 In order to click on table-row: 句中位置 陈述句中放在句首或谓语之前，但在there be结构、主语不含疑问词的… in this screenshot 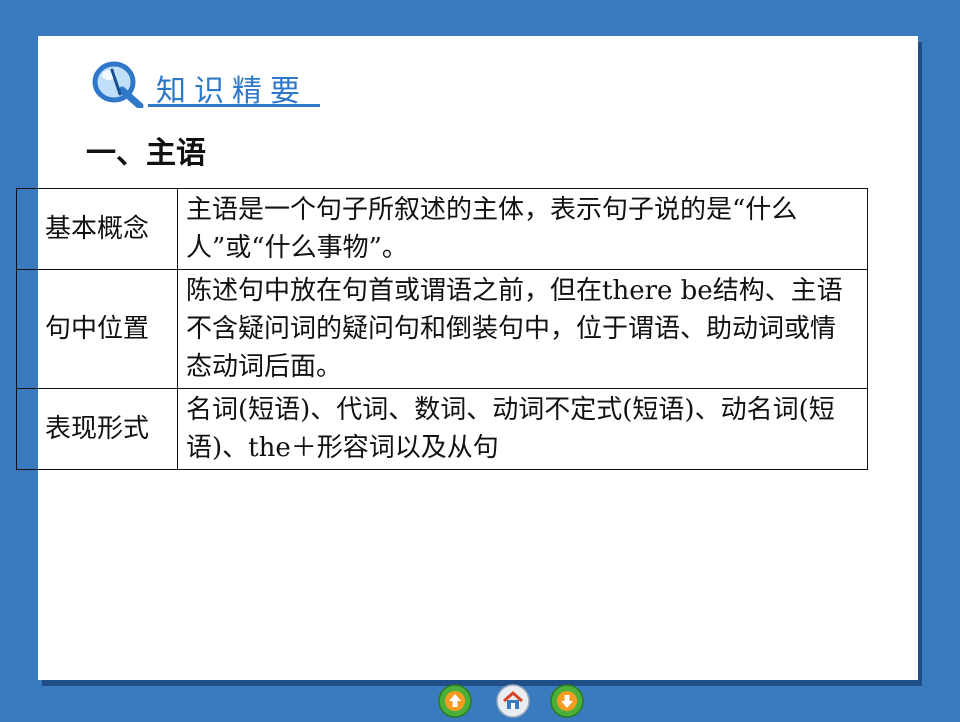, I will do `click(442, 329)`.